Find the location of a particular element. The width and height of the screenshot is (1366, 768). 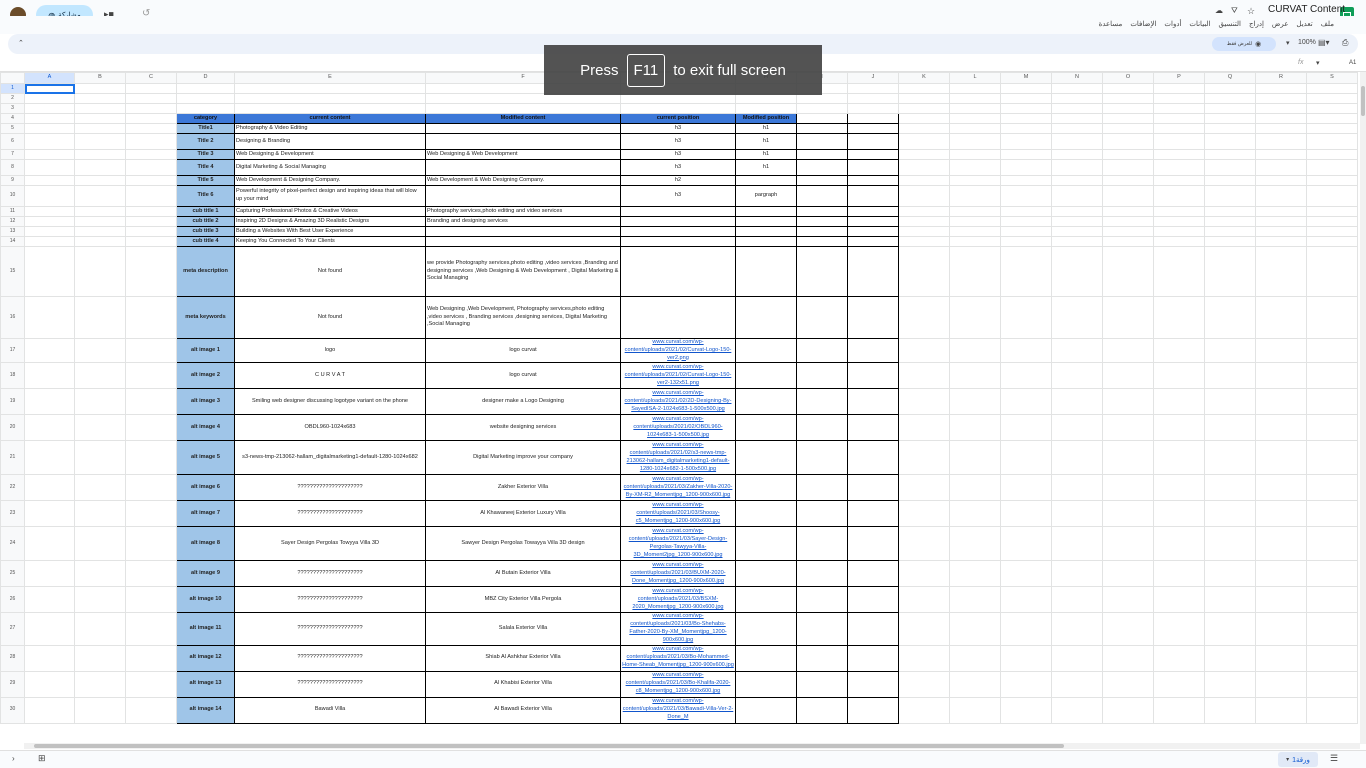

row-header: 23 is located at coordinates (12, 514).